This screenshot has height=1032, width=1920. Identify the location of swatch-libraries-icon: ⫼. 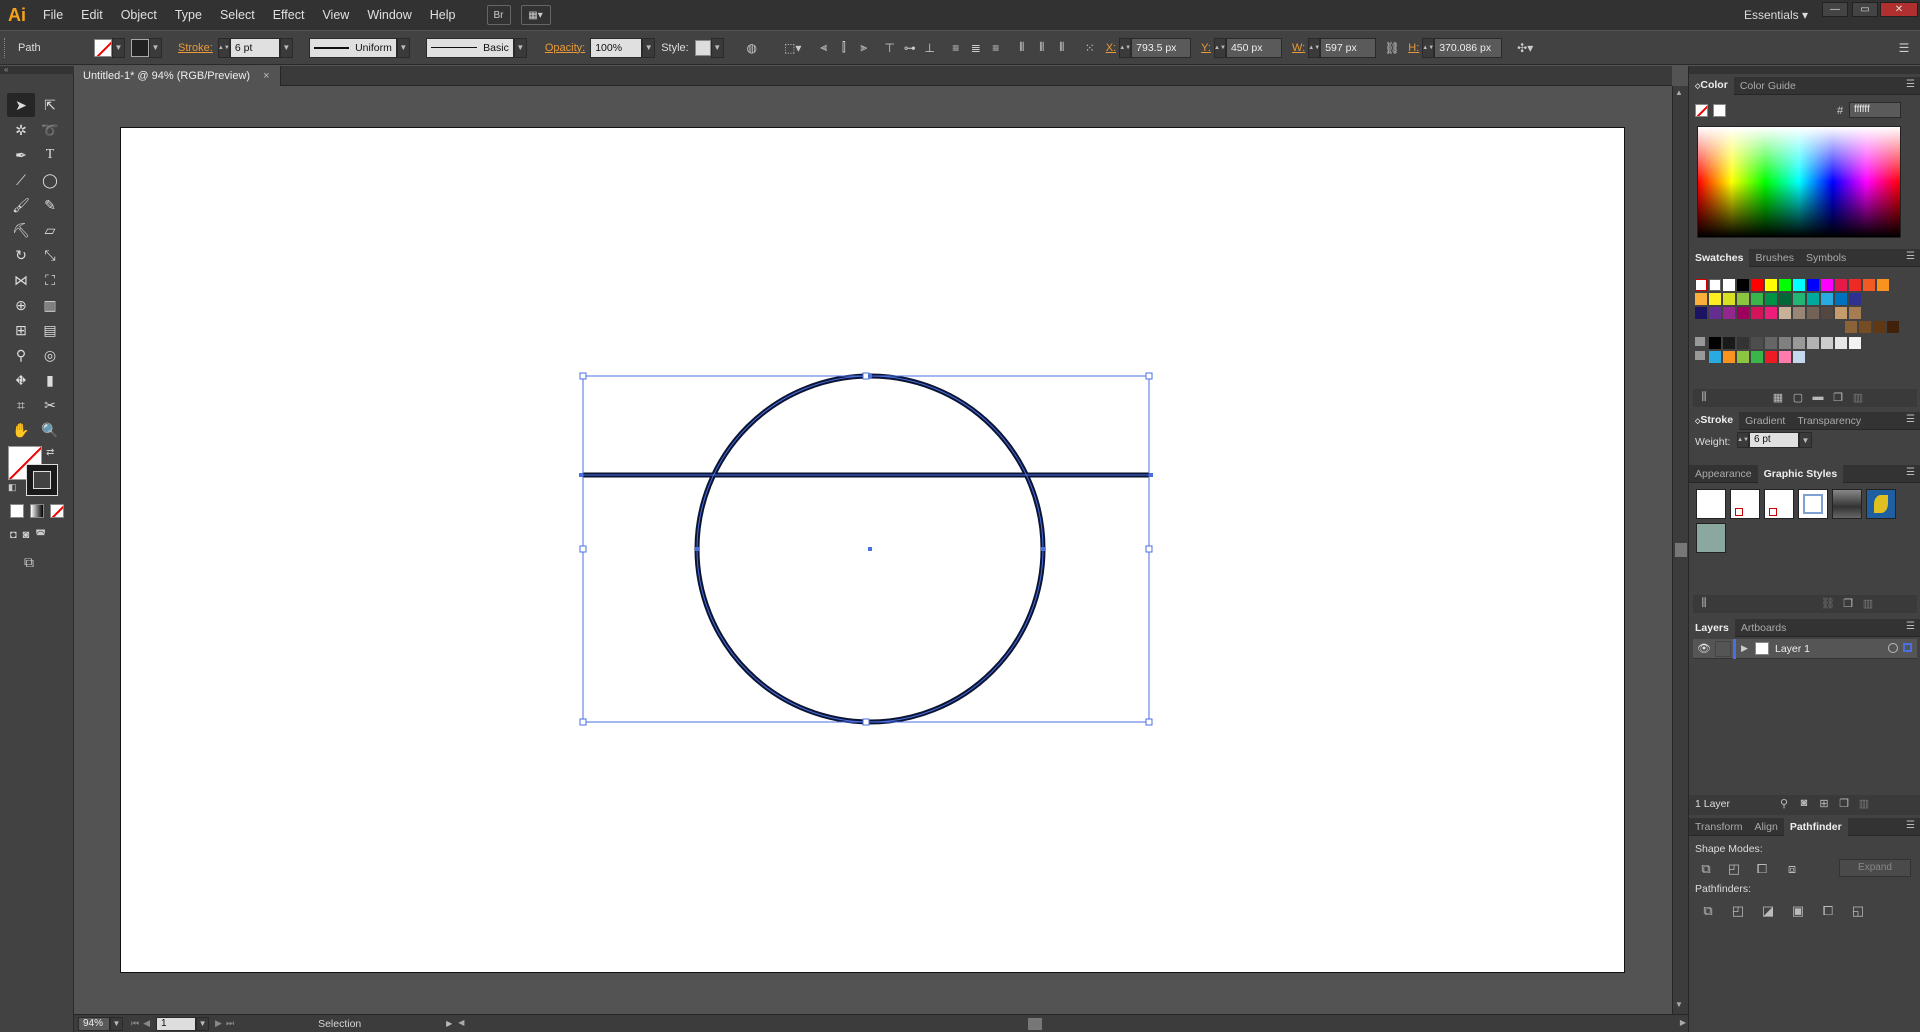
(1704, 399).